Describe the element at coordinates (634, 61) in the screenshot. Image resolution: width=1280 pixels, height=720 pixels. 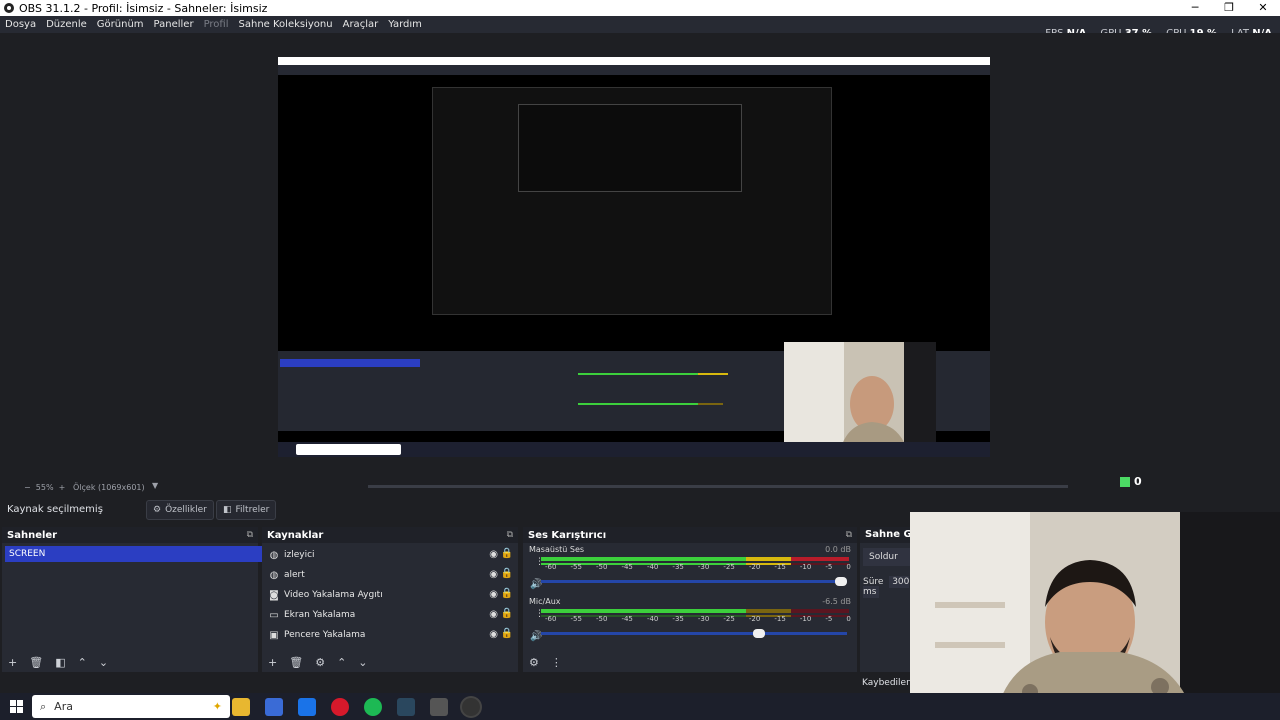
I see `nested-titlebar` at that location.